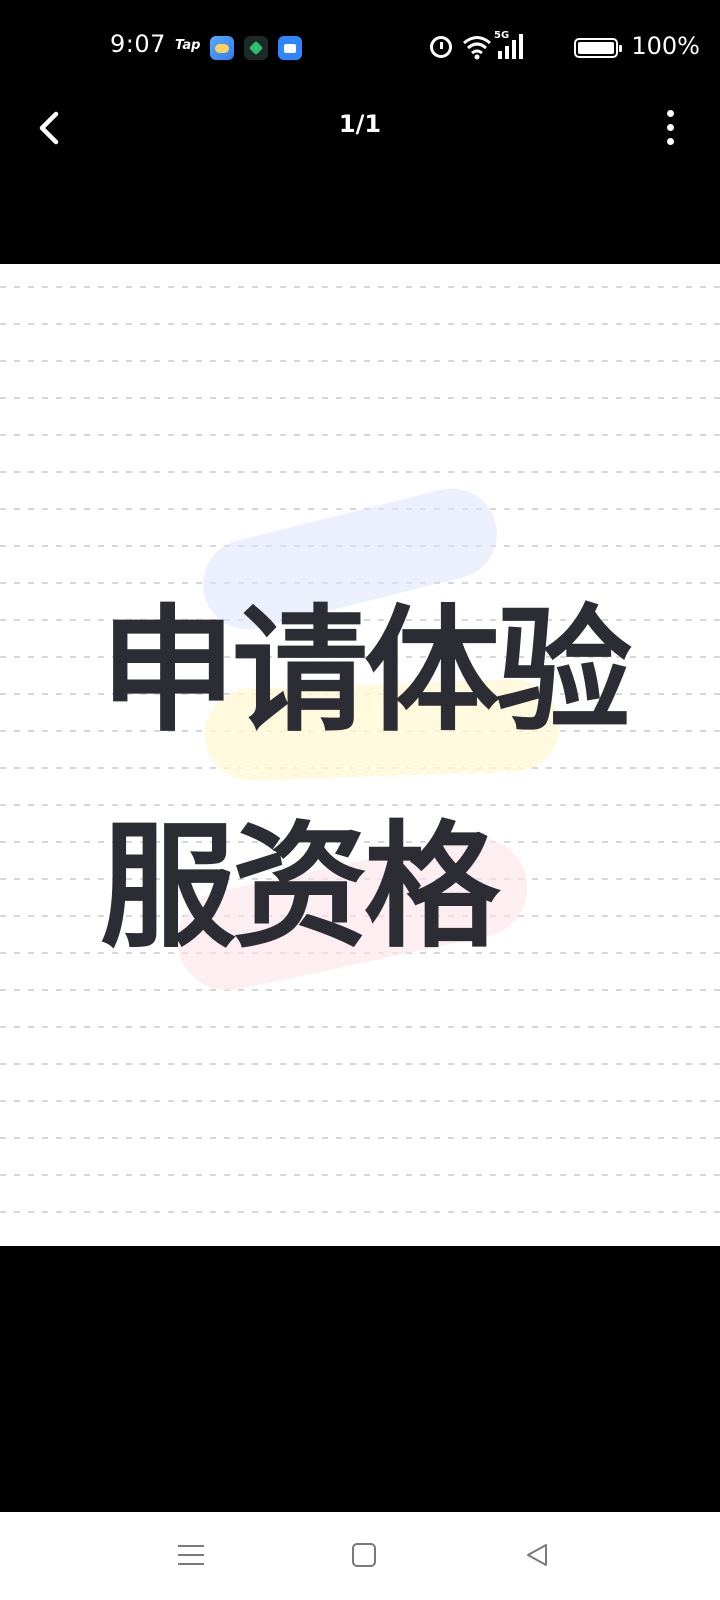 Image resolution: width=720 pixels, height=1600 pixels. I want to click on back-nav-button, so click(537, 1555).